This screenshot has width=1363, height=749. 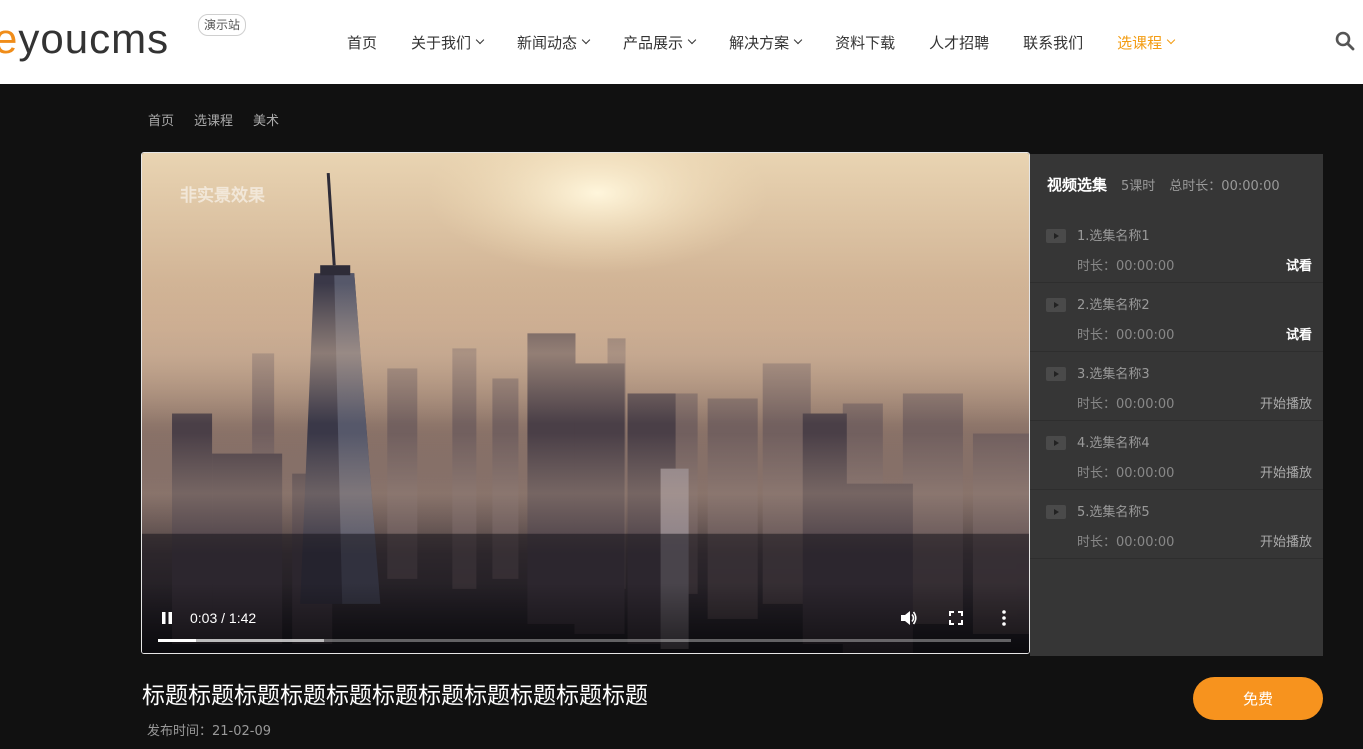 I want to click on search-icon, so click(x=1345, y=41).